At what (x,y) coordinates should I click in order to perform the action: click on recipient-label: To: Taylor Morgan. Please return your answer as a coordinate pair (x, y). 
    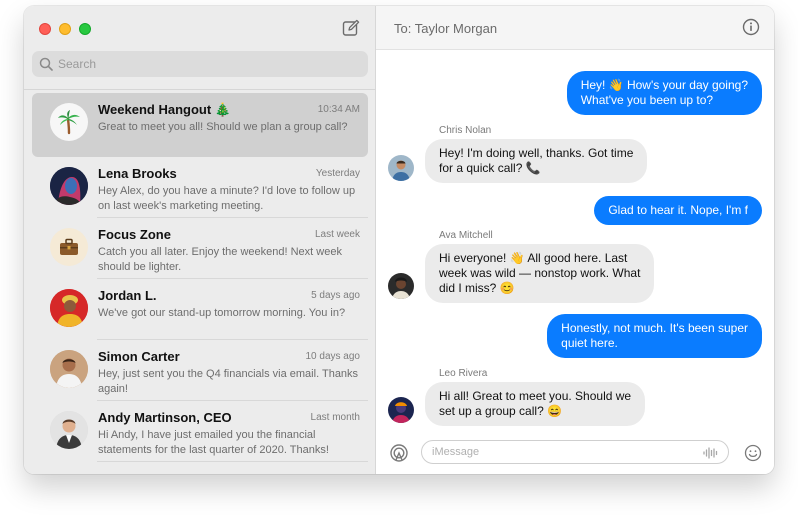
    Looking at the image, I should click on (446, 28).